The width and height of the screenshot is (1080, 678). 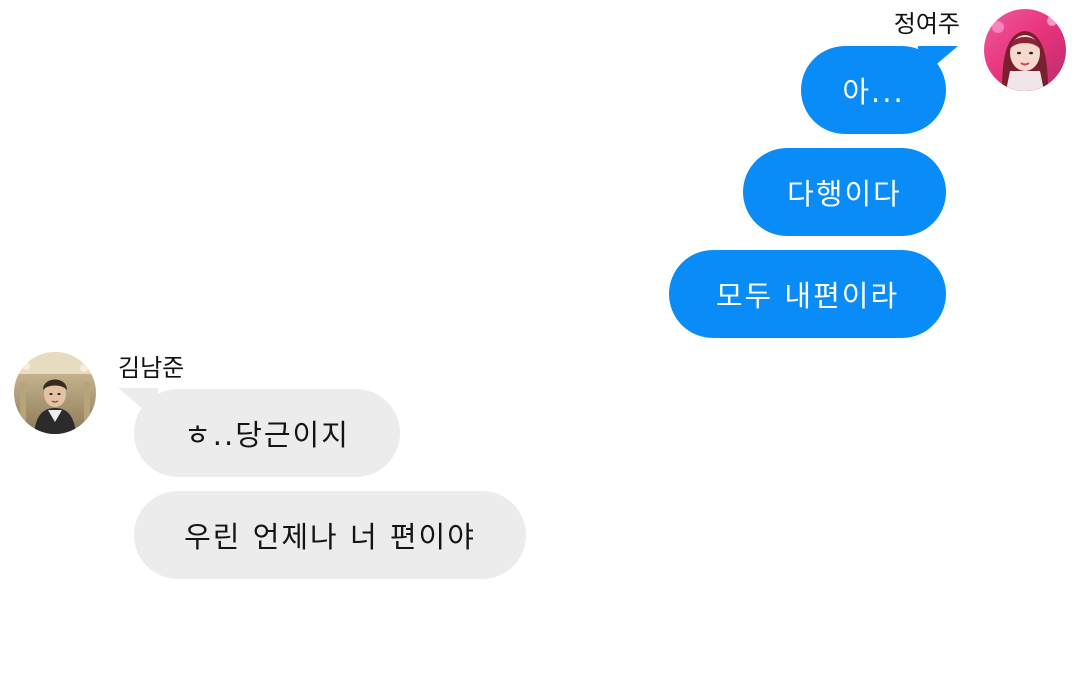 I want to click on message-text: 다행이다, so click(x=844, y=194).